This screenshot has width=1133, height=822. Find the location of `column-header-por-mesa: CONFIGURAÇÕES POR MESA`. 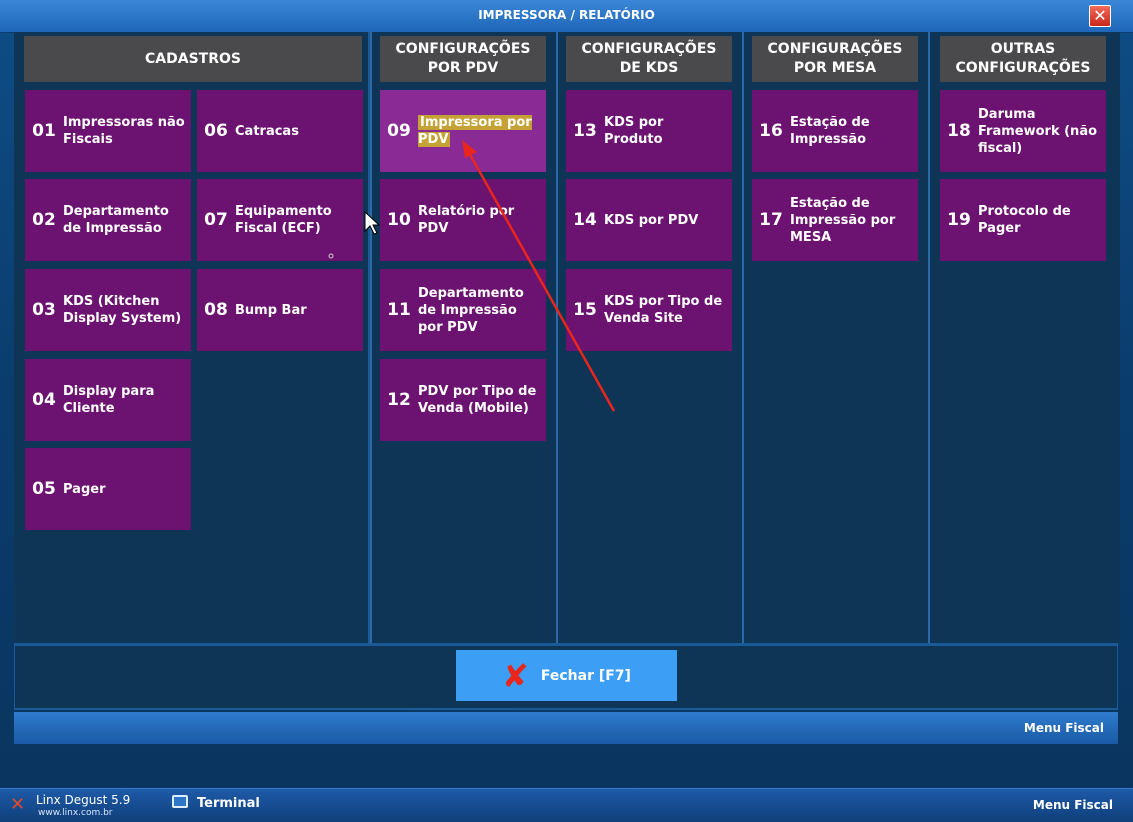

column-header-por-mesa: CONFIGURAÇÕES POR MESA is located at coordinates (835, 59).